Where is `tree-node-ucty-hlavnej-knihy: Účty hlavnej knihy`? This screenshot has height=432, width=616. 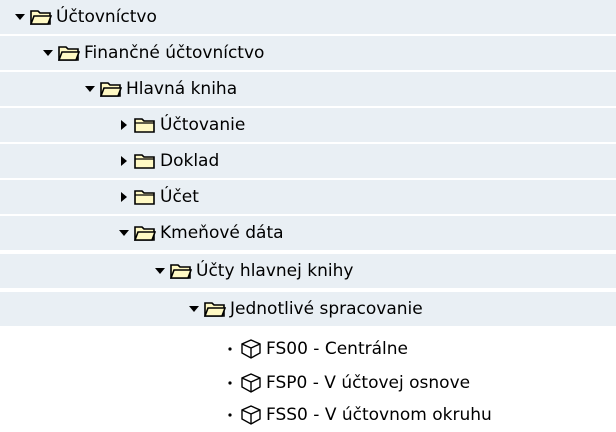
tree-node-ucty-hlavnej-knihy: Účty hlavnej knihy is located at coordinates (308, 271).